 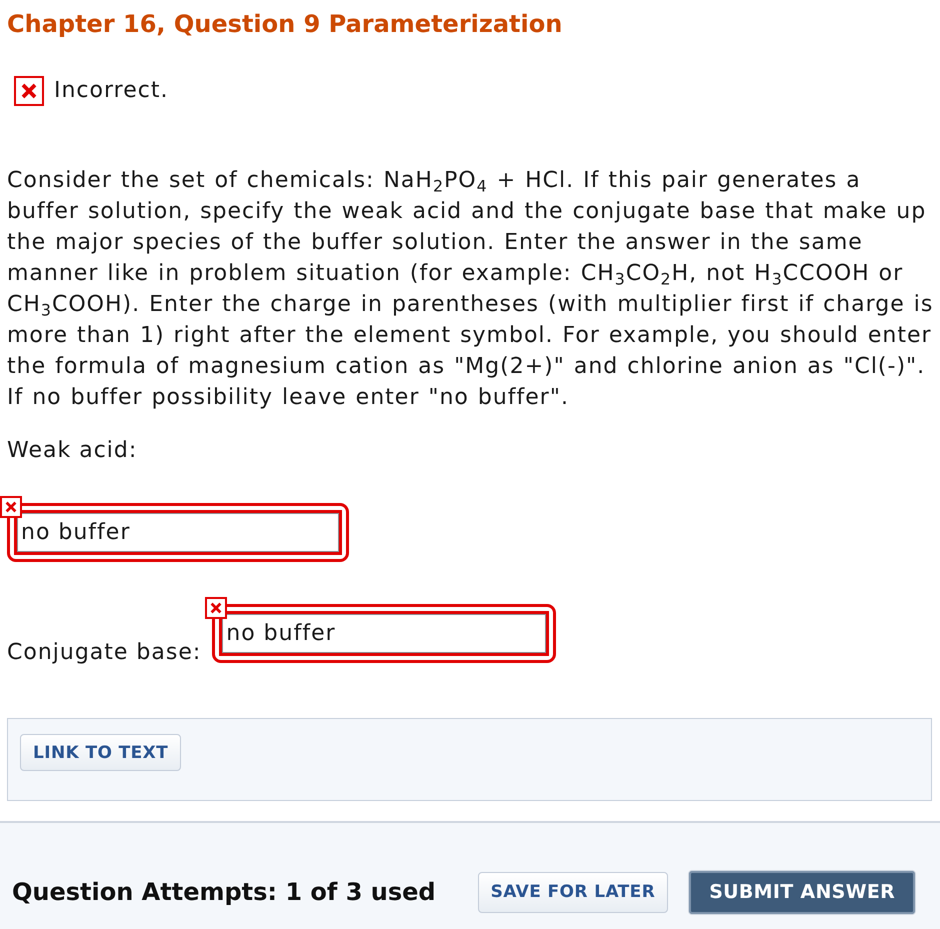 I want to click on result-text: Incorrect., so click(x=111, y=91).